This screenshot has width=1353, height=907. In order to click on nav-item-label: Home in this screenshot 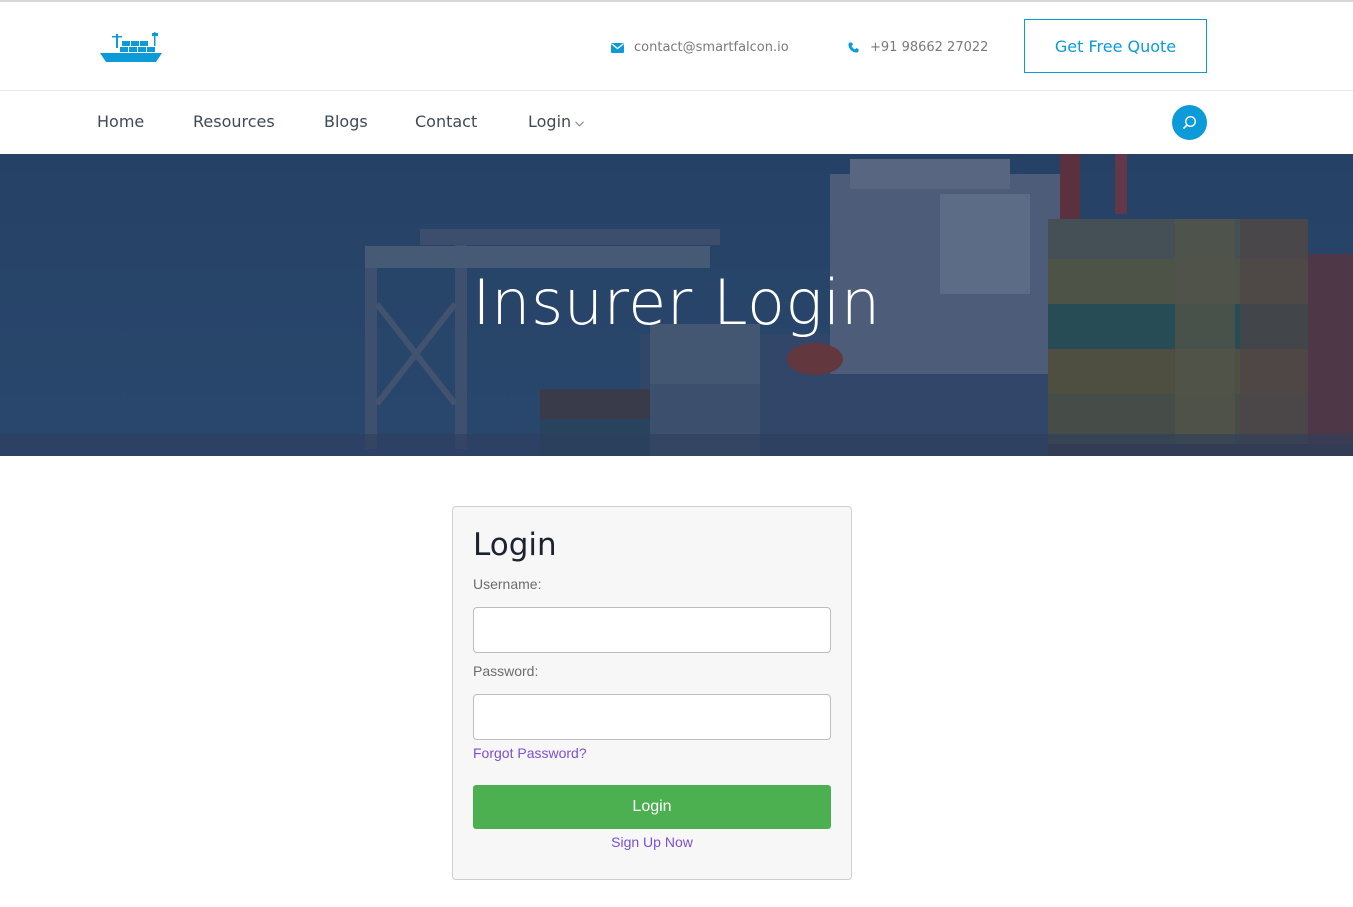, I will do `click(121, 121)`.